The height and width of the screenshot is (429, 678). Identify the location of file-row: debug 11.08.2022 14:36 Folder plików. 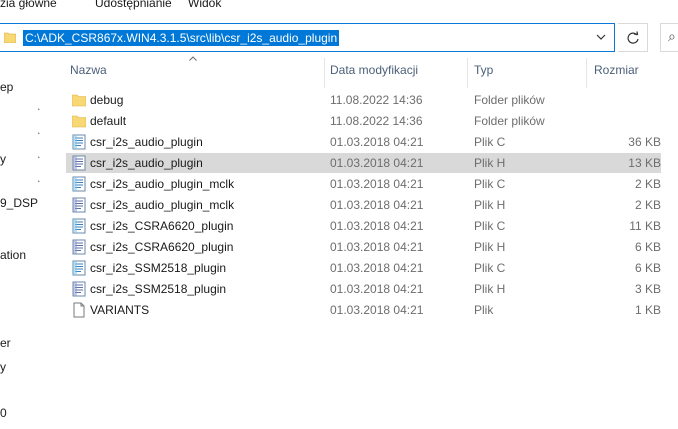
(363, 100).